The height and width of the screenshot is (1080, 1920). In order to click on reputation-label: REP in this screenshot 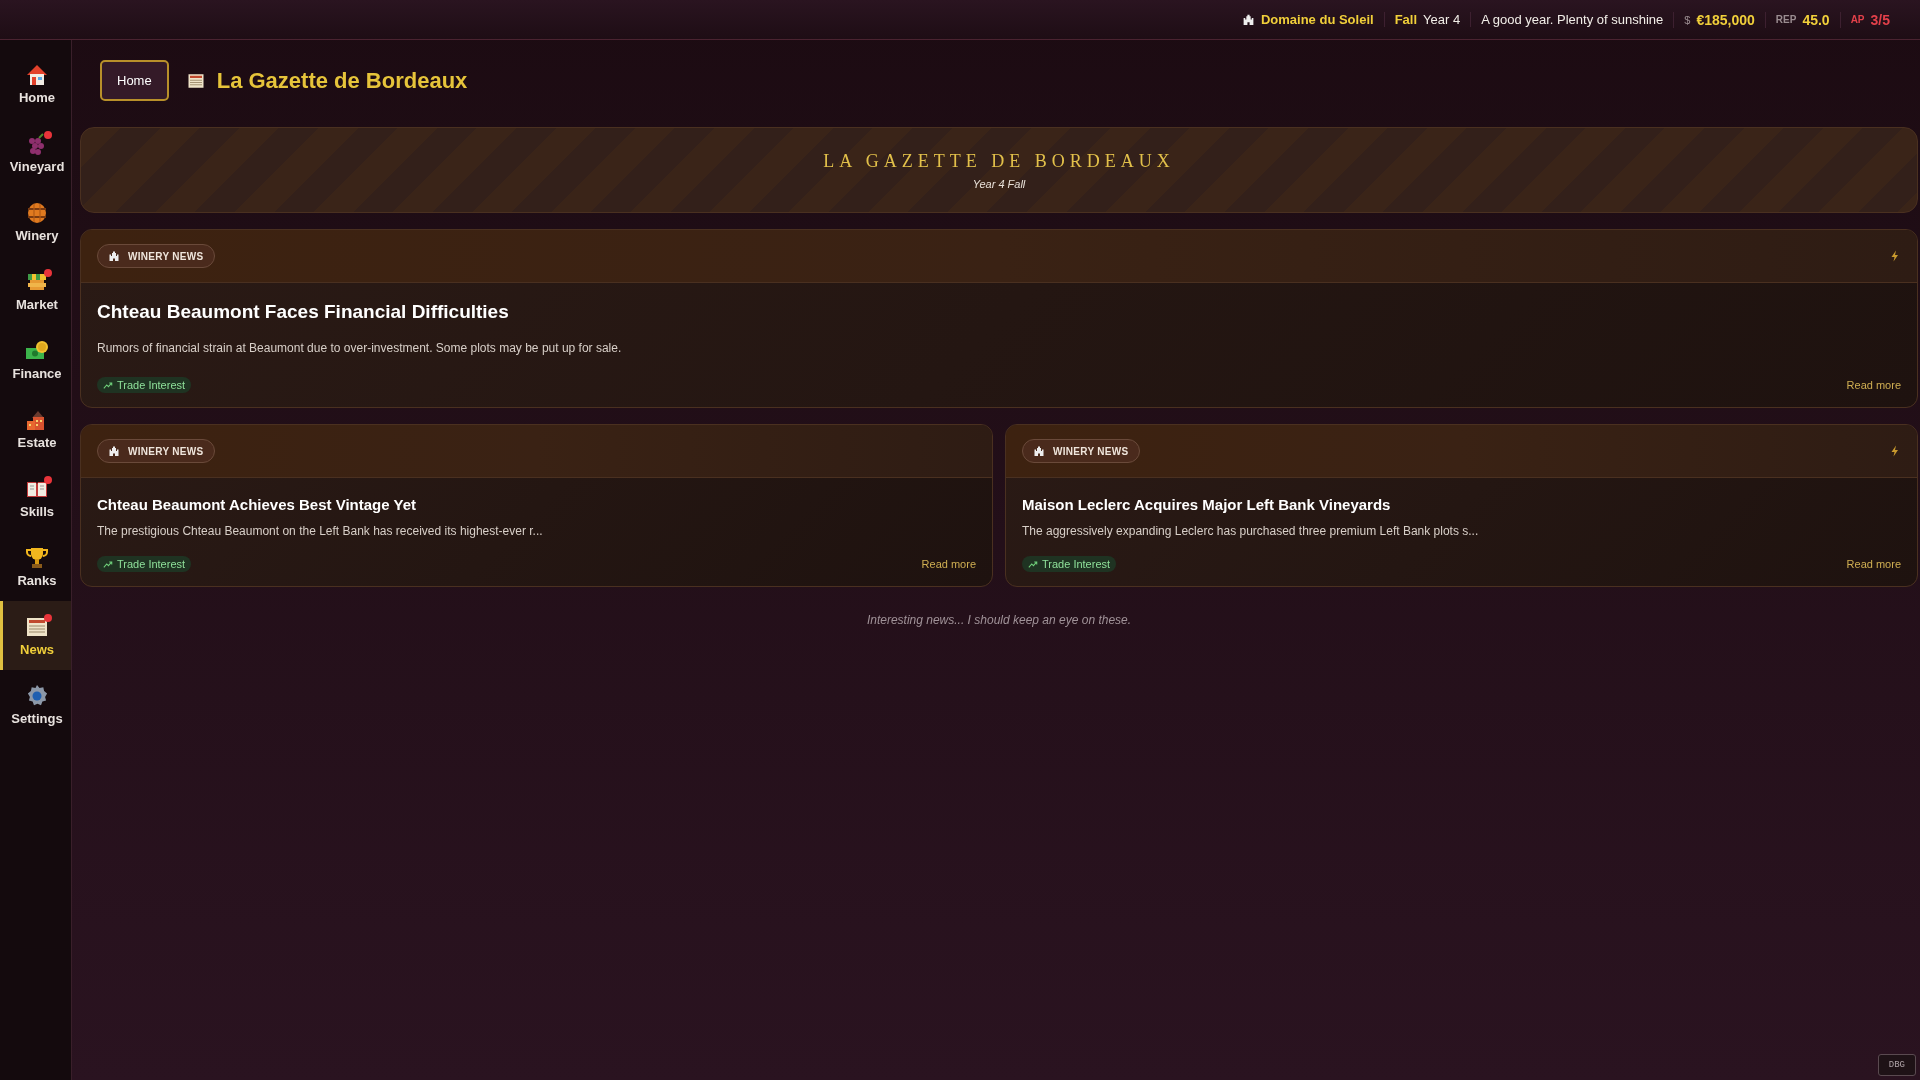, I will do `click(1786, 19)`.